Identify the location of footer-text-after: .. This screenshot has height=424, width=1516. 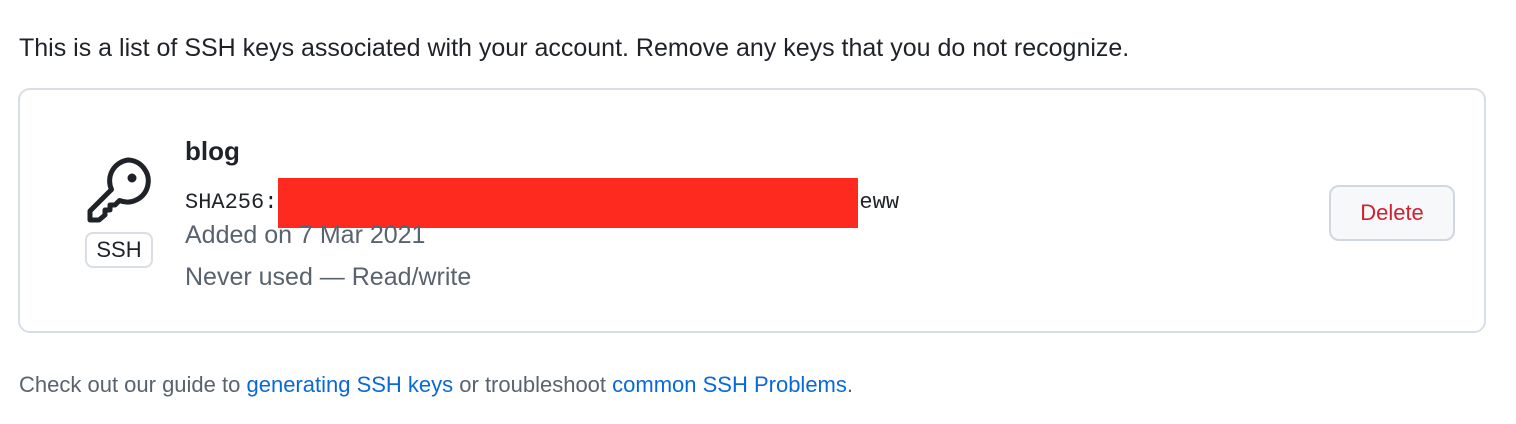
(850, 384).